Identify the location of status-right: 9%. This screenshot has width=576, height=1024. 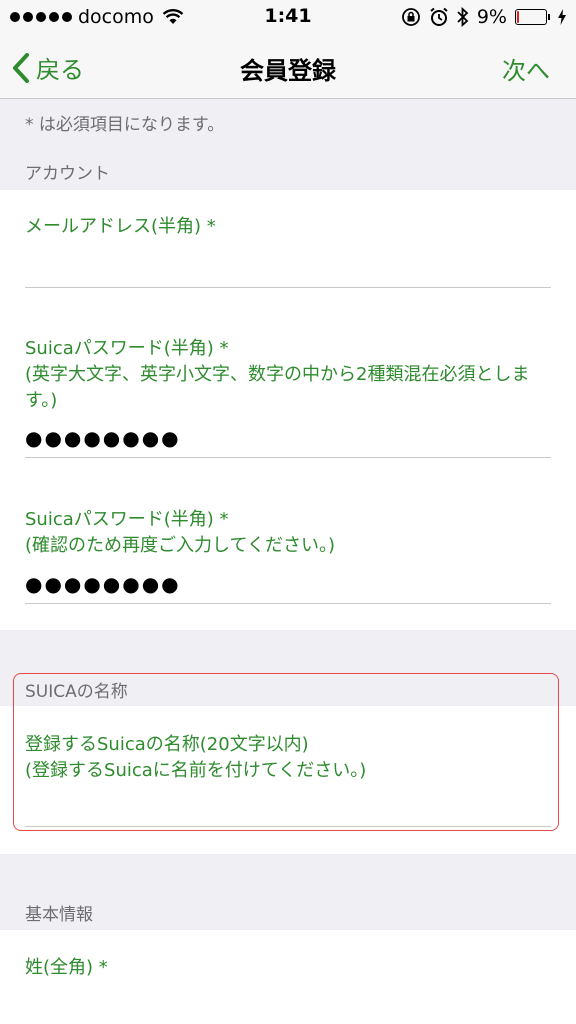
(483, 17).